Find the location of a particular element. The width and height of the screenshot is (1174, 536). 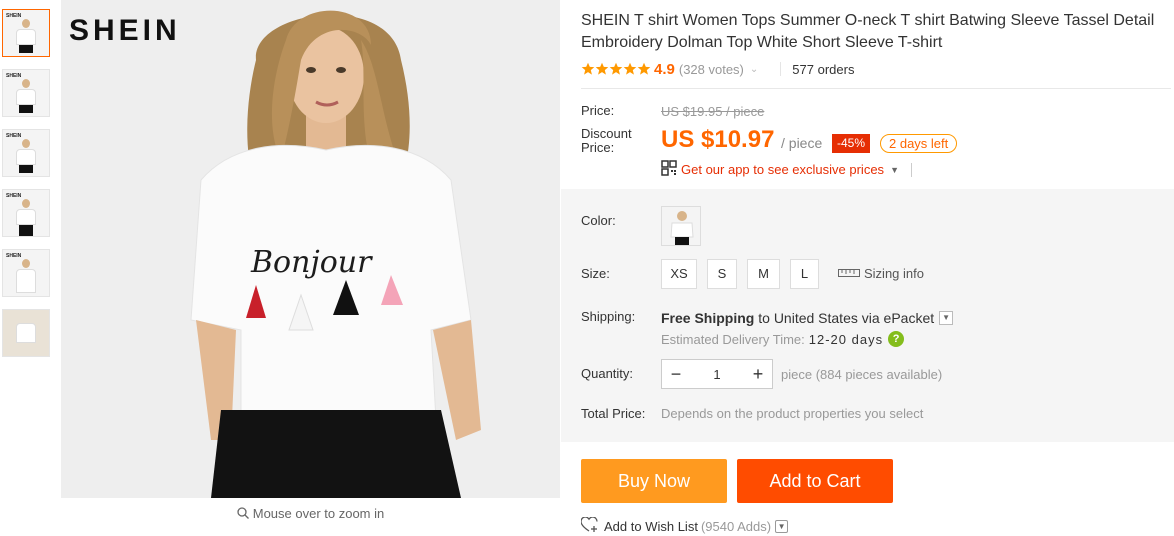

thumbnail-5: SHEIN is located at coordinates (26, 273).